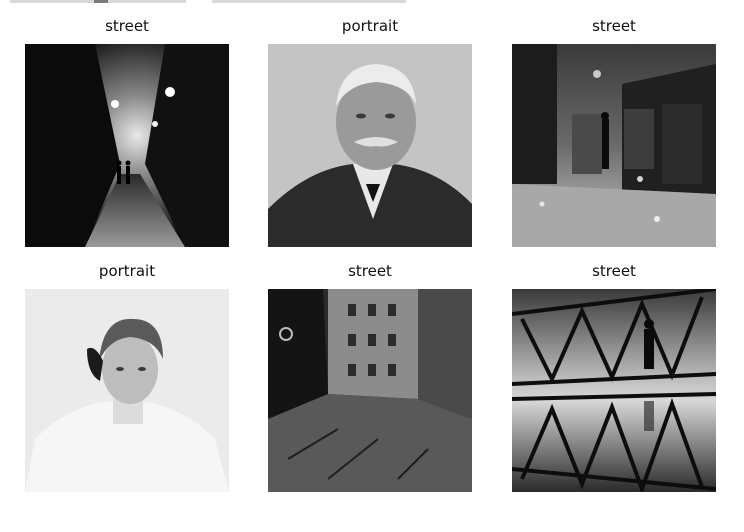 The height and width of the screenshot is (532, 744). I want to click on street-night-illustration, so click(127, 145).